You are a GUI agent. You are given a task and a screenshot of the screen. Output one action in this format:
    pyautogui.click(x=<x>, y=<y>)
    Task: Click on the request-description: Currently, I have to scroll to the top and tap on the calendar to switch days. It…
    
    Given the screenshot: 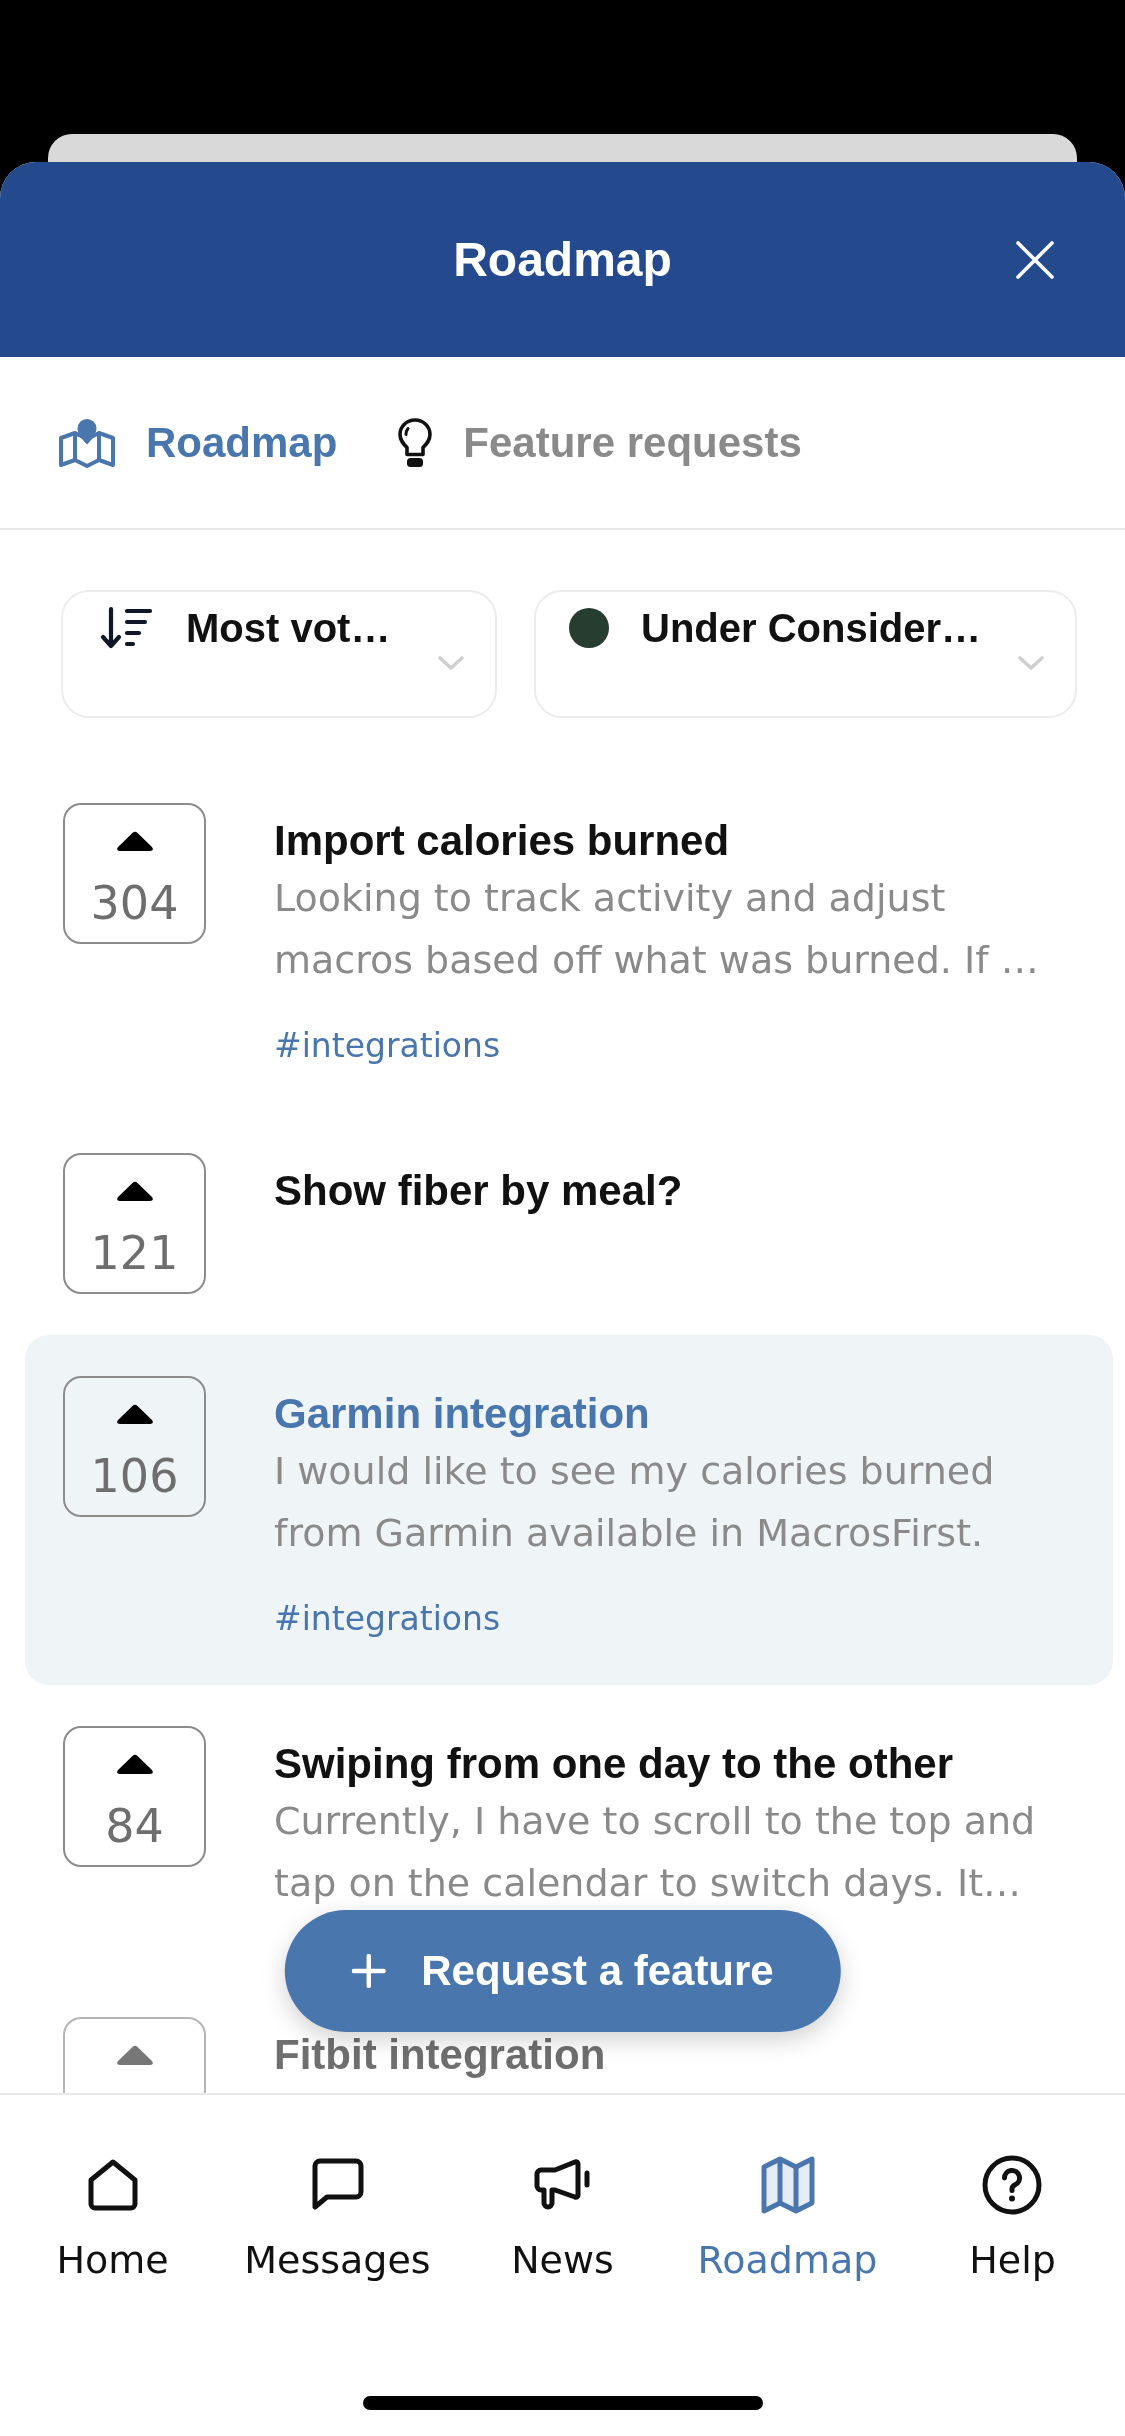 What is the action you would take?
    pyautogui.click(x=655, y=1852)
    